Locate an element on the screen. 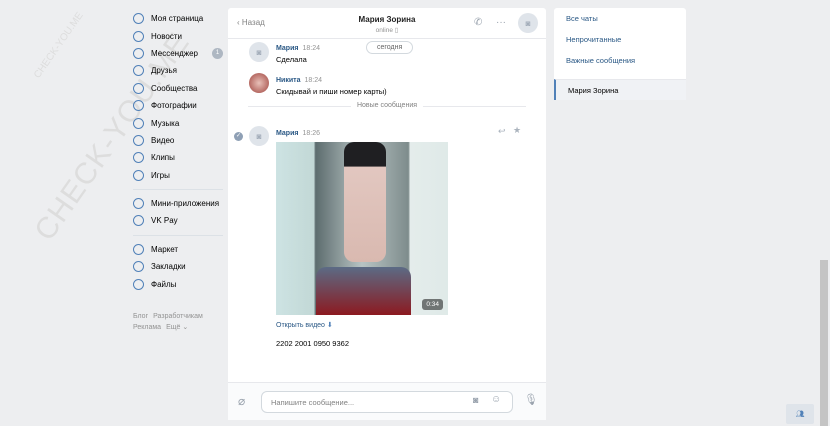 This screenshot has height=426, width=830. nav-label: Мини-приложения is located at coordinates (185, 204).